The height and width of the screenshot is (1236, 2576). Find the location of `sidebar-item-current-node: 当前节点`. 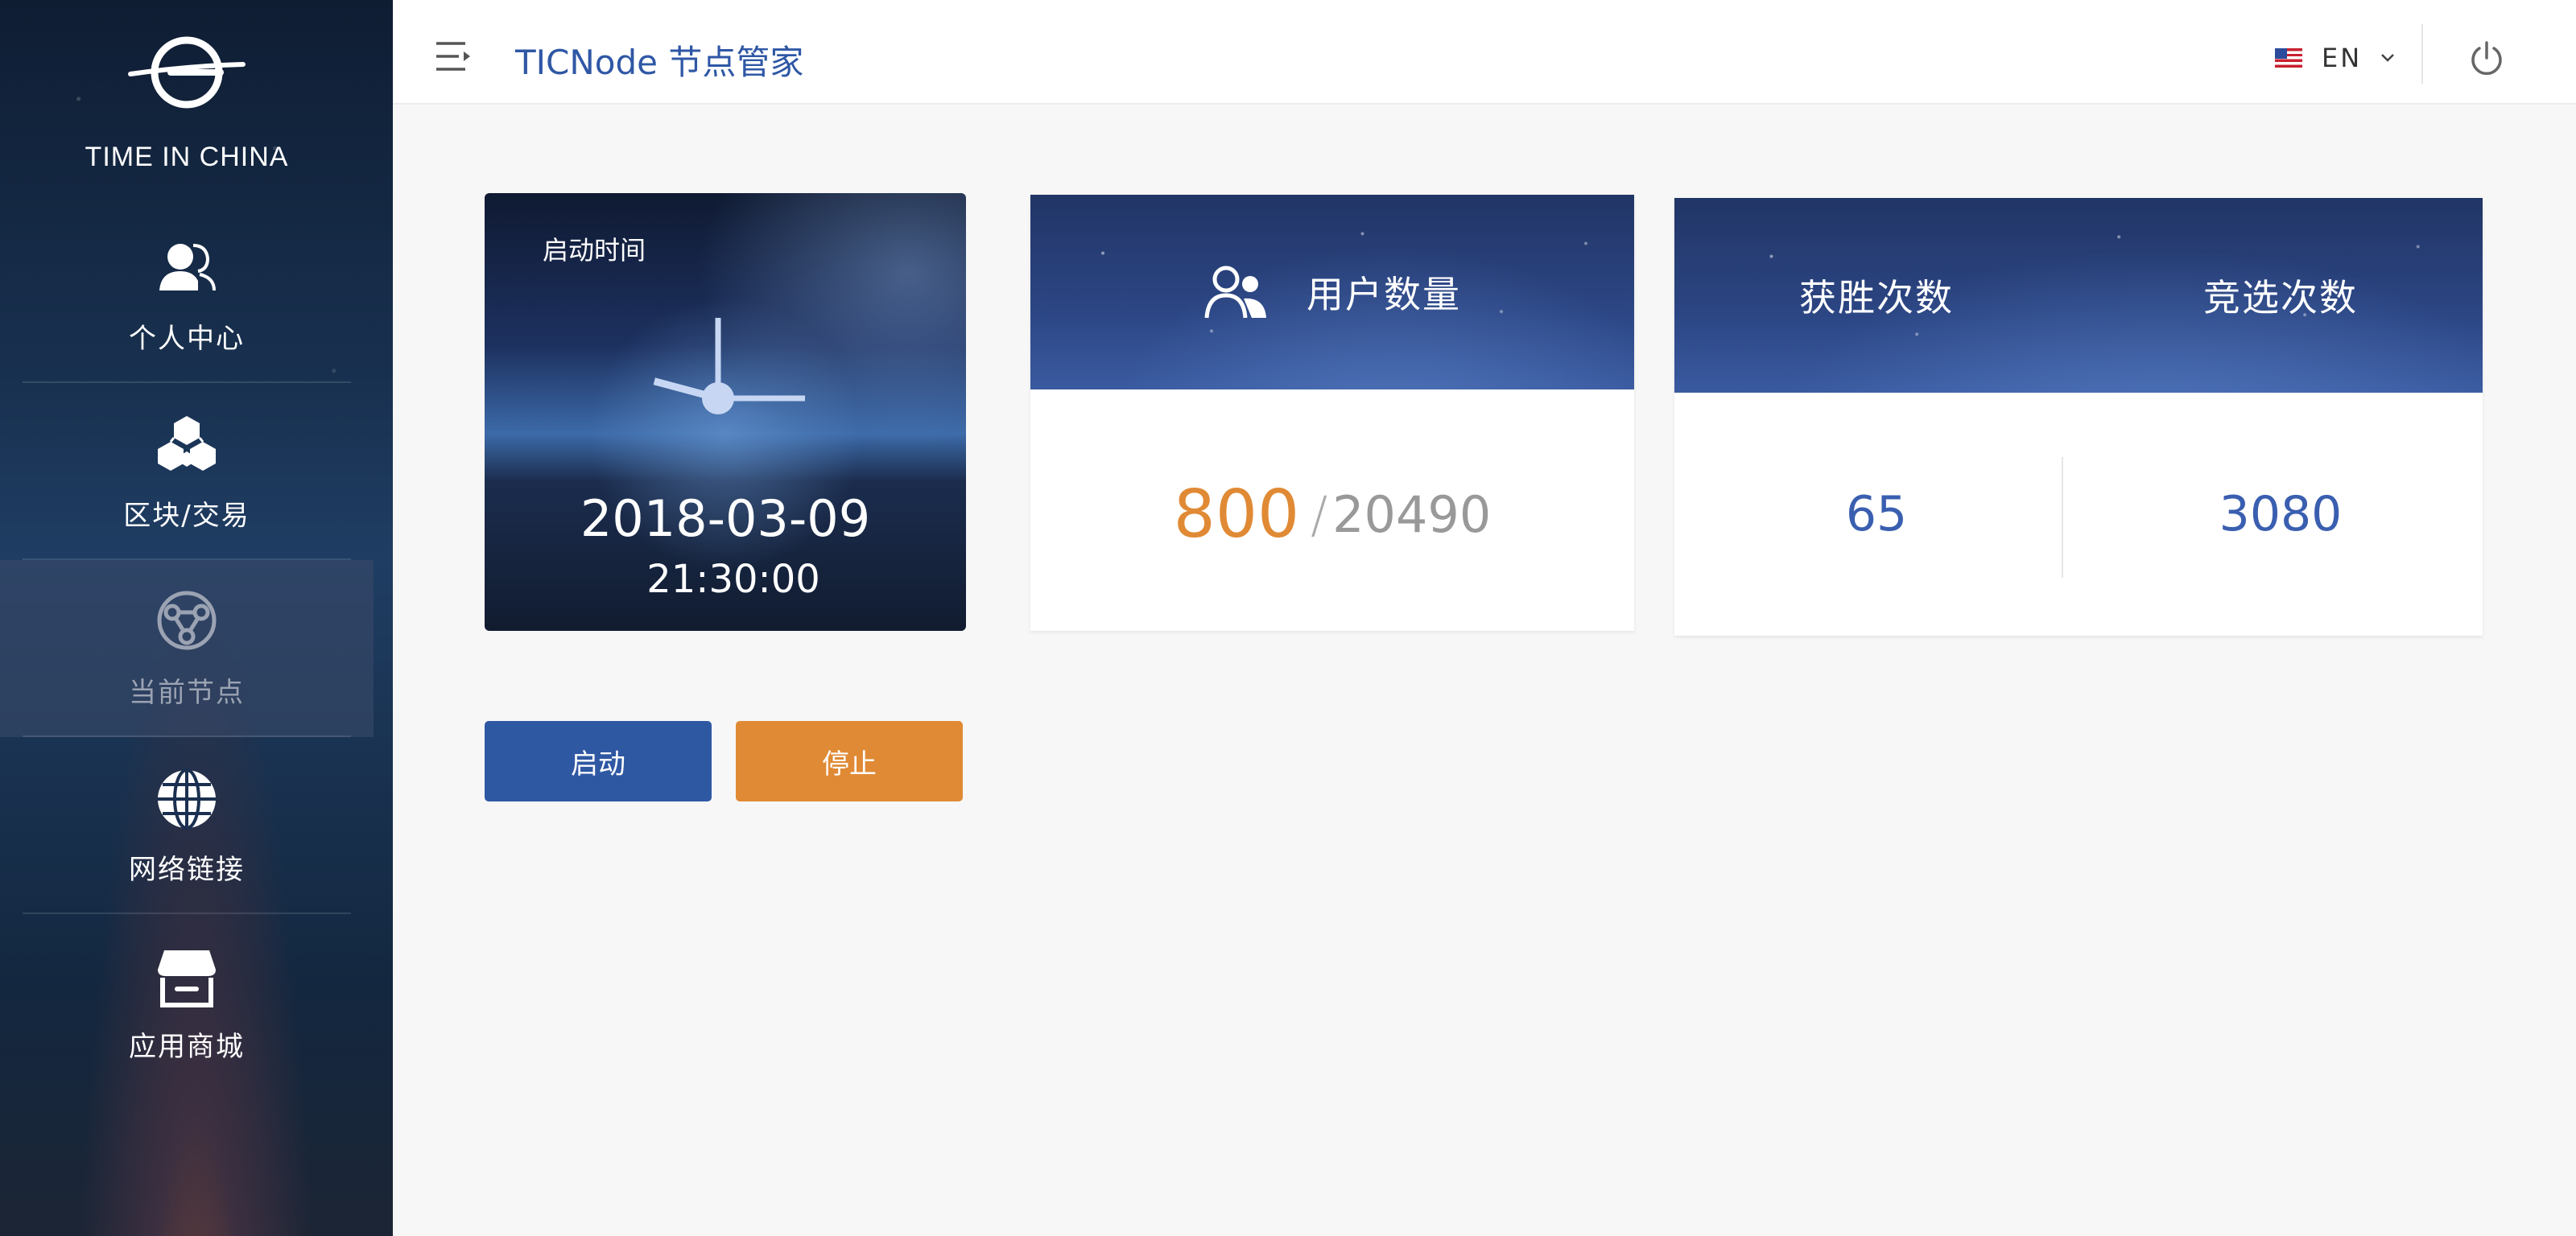

sidebar-item-current-node: 当前节点 is located at coordinates (187, 648).